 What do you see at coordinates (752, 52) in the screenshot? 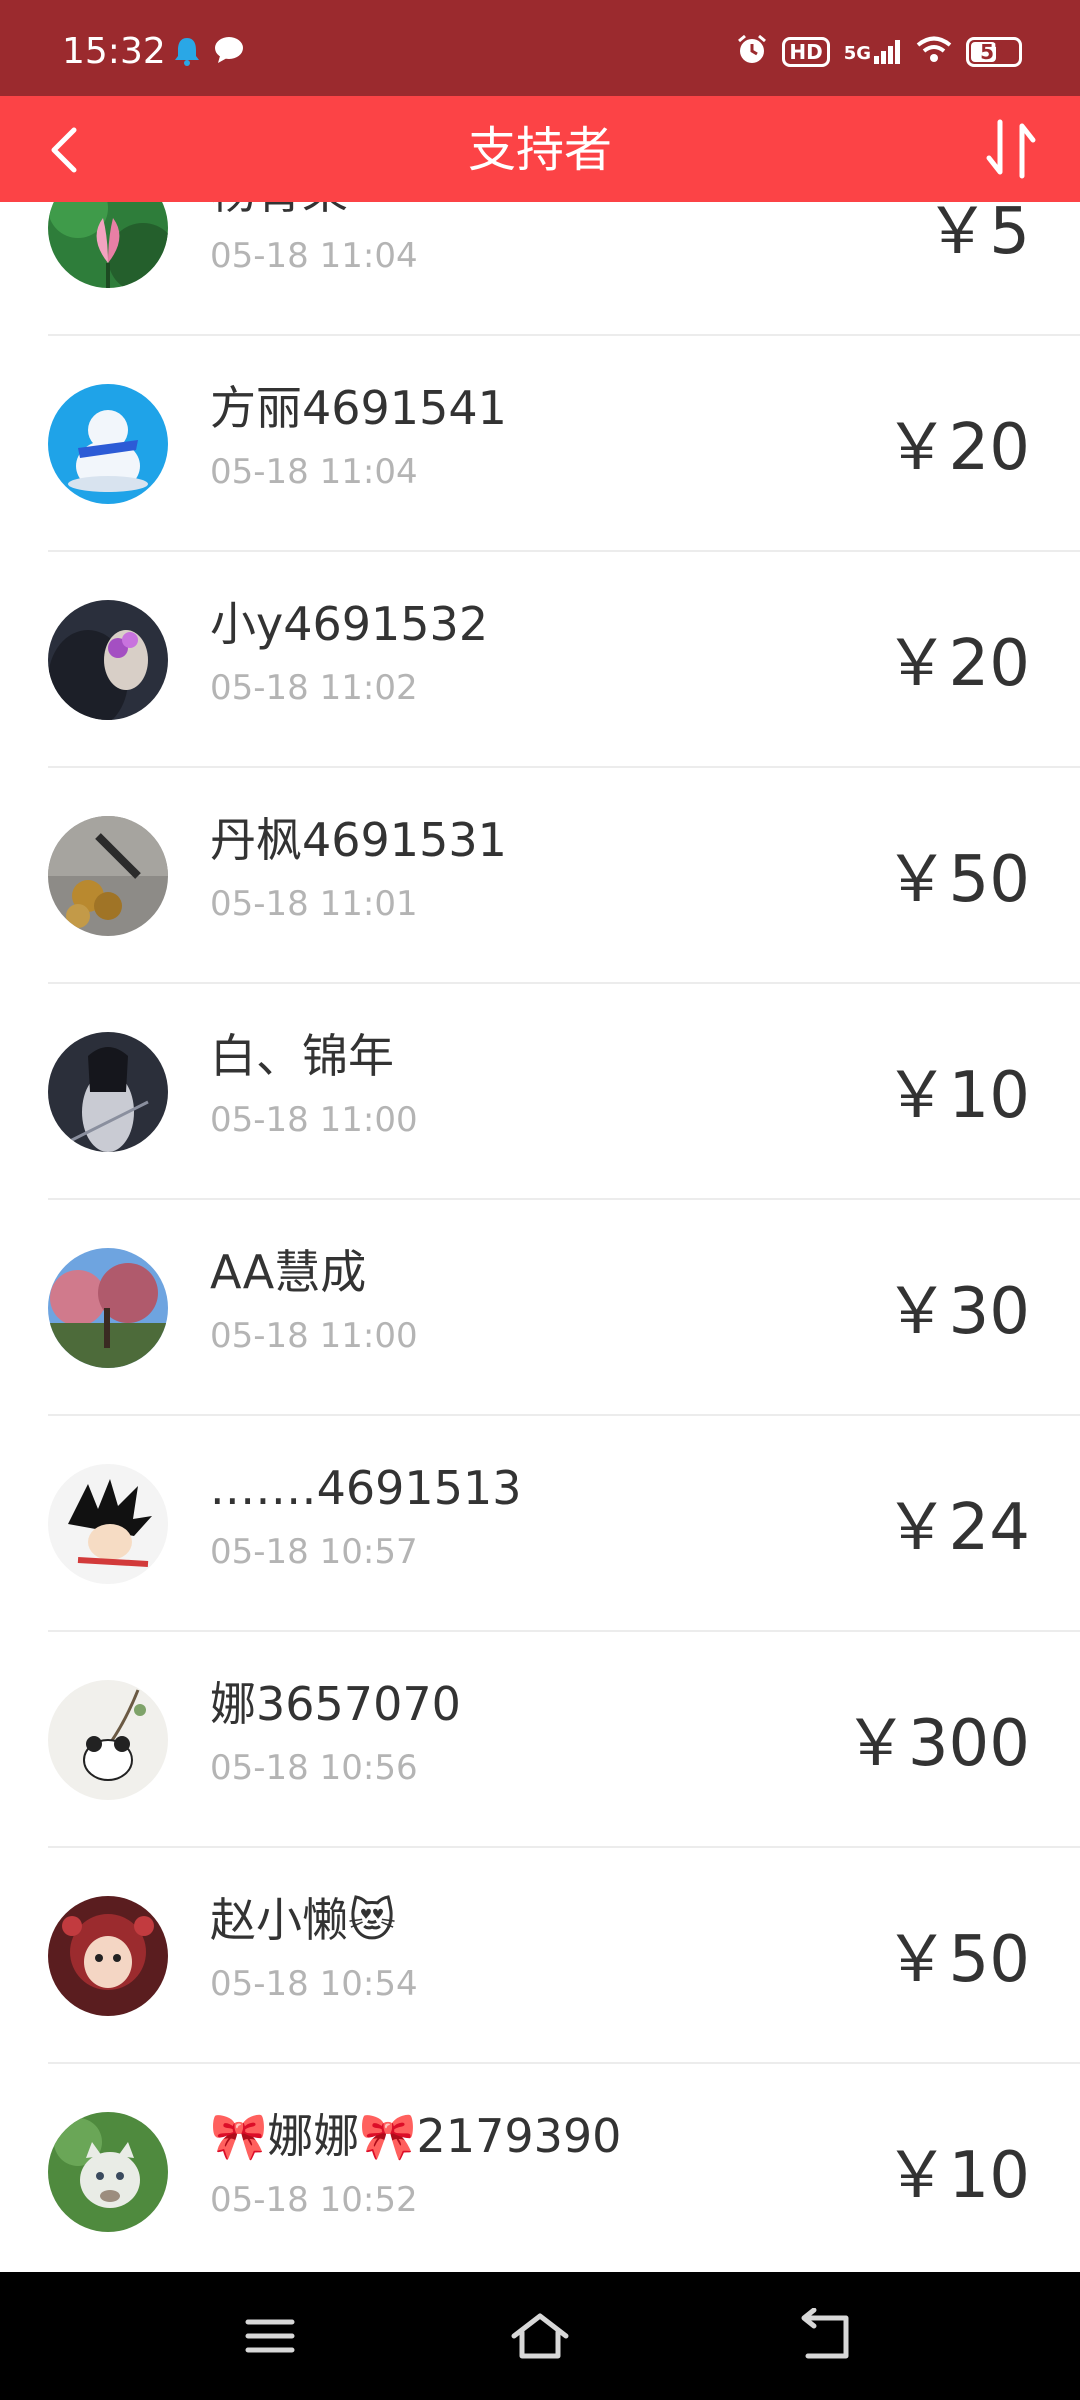
I see `alarm-icon` at bounding box center [752, 52].